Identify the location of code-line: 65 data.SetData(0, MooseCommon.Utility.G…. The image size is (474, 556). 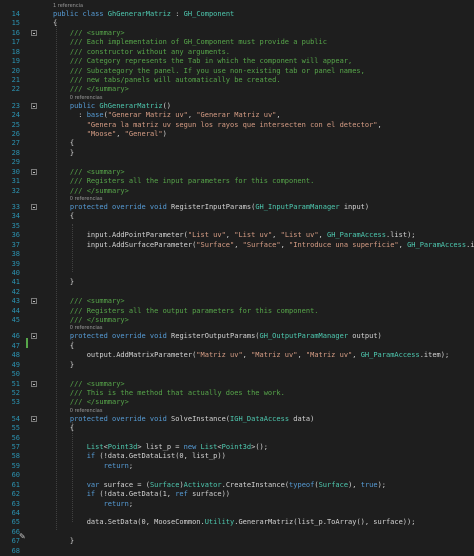
(237, 522).